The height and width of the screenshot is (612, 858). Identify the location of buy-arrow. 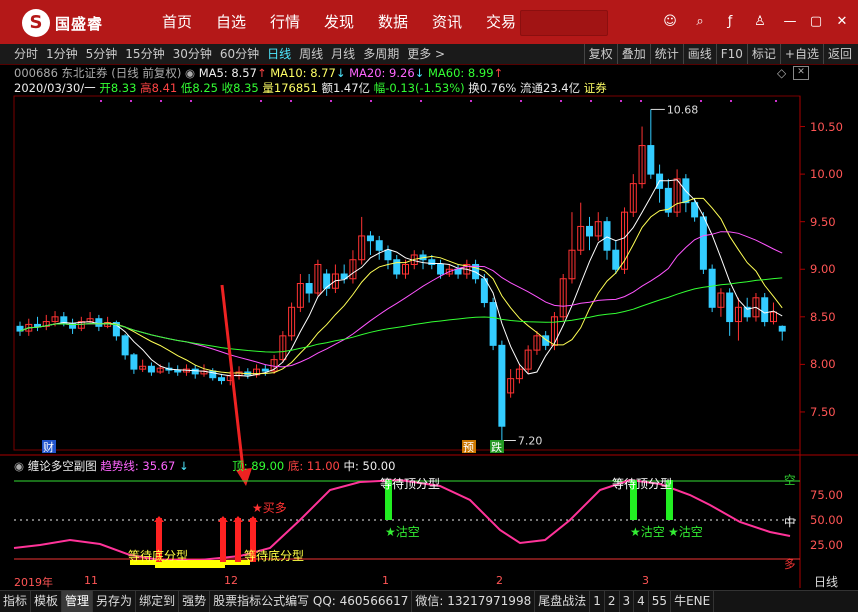
(233, 381).